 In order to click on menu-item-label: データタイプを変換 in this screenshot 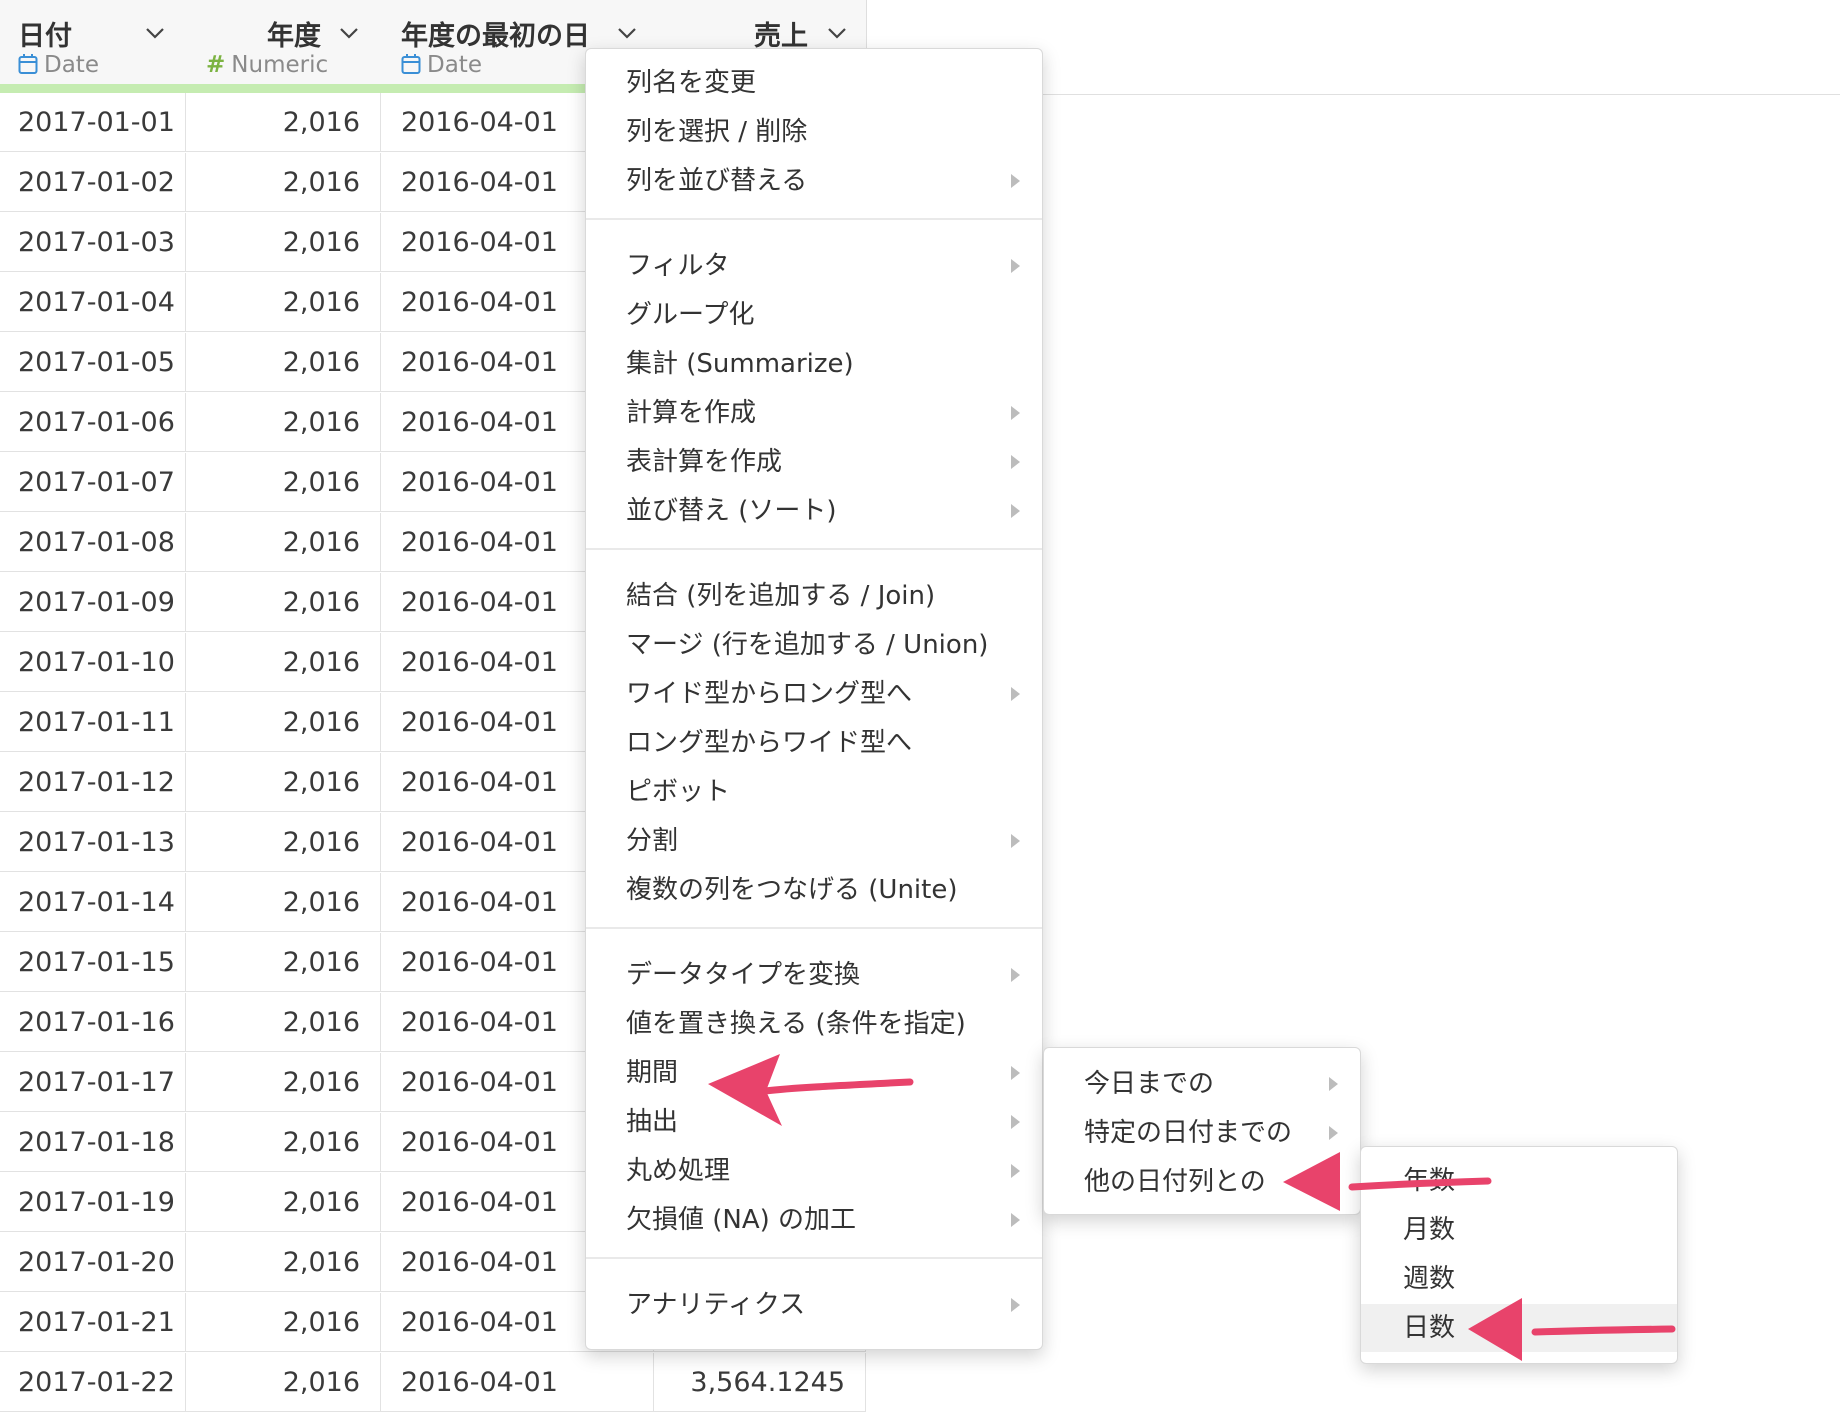, I will do `click(743, 975)`.